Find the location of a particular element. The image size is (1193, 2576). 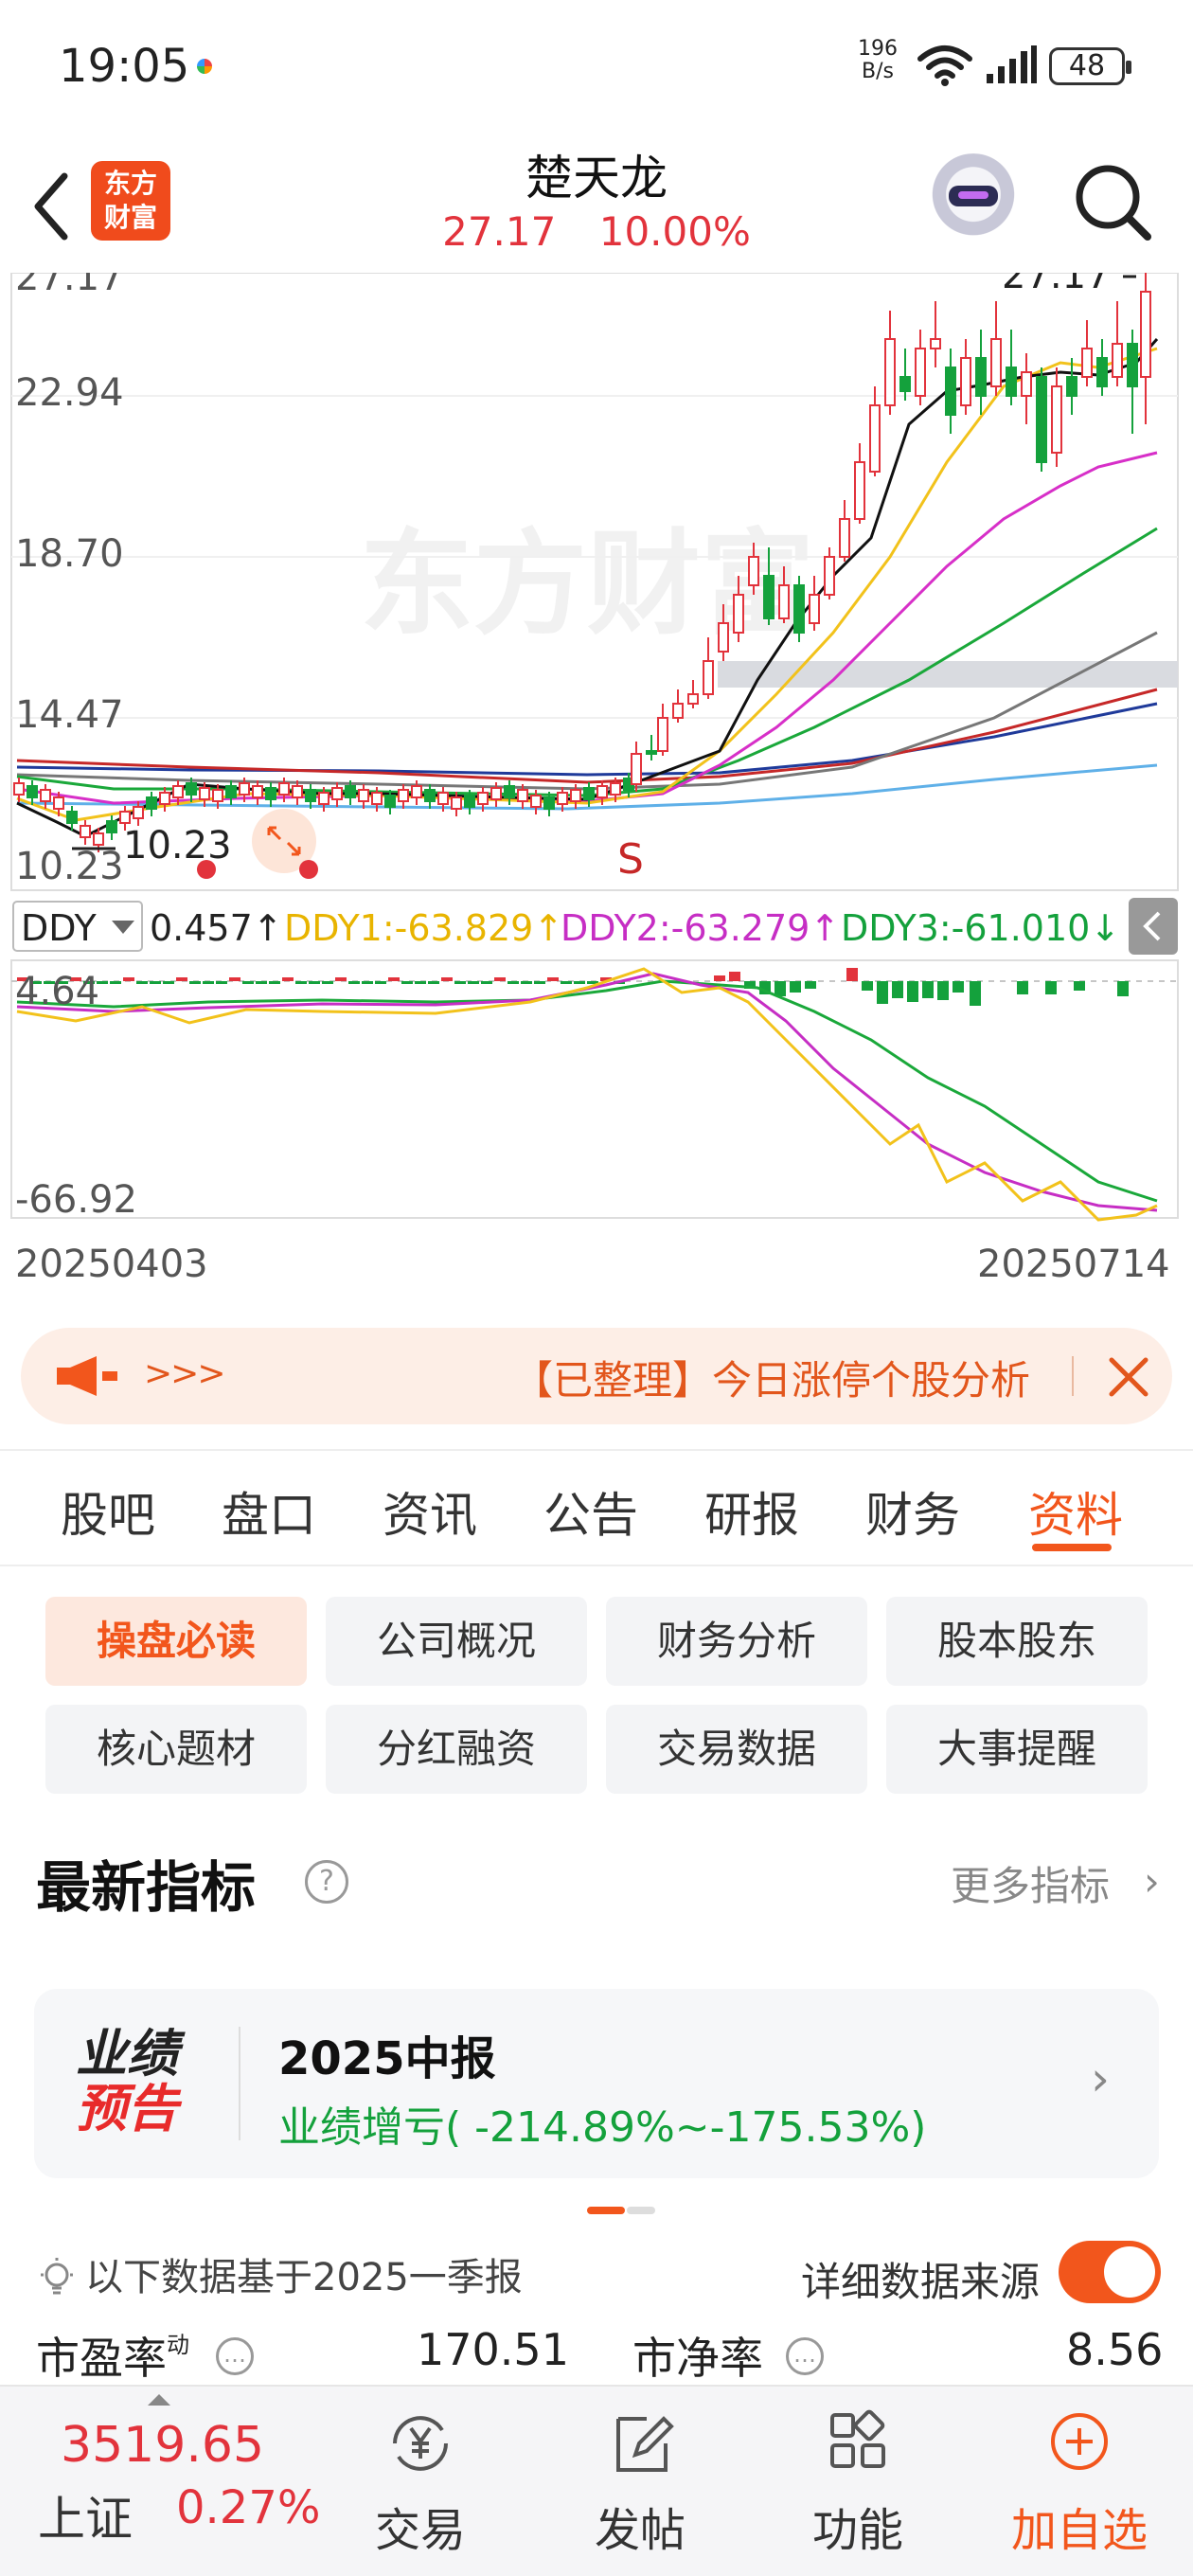

btn-event-reminders: 大事提醒 is located at coordinates (1017, 1749).